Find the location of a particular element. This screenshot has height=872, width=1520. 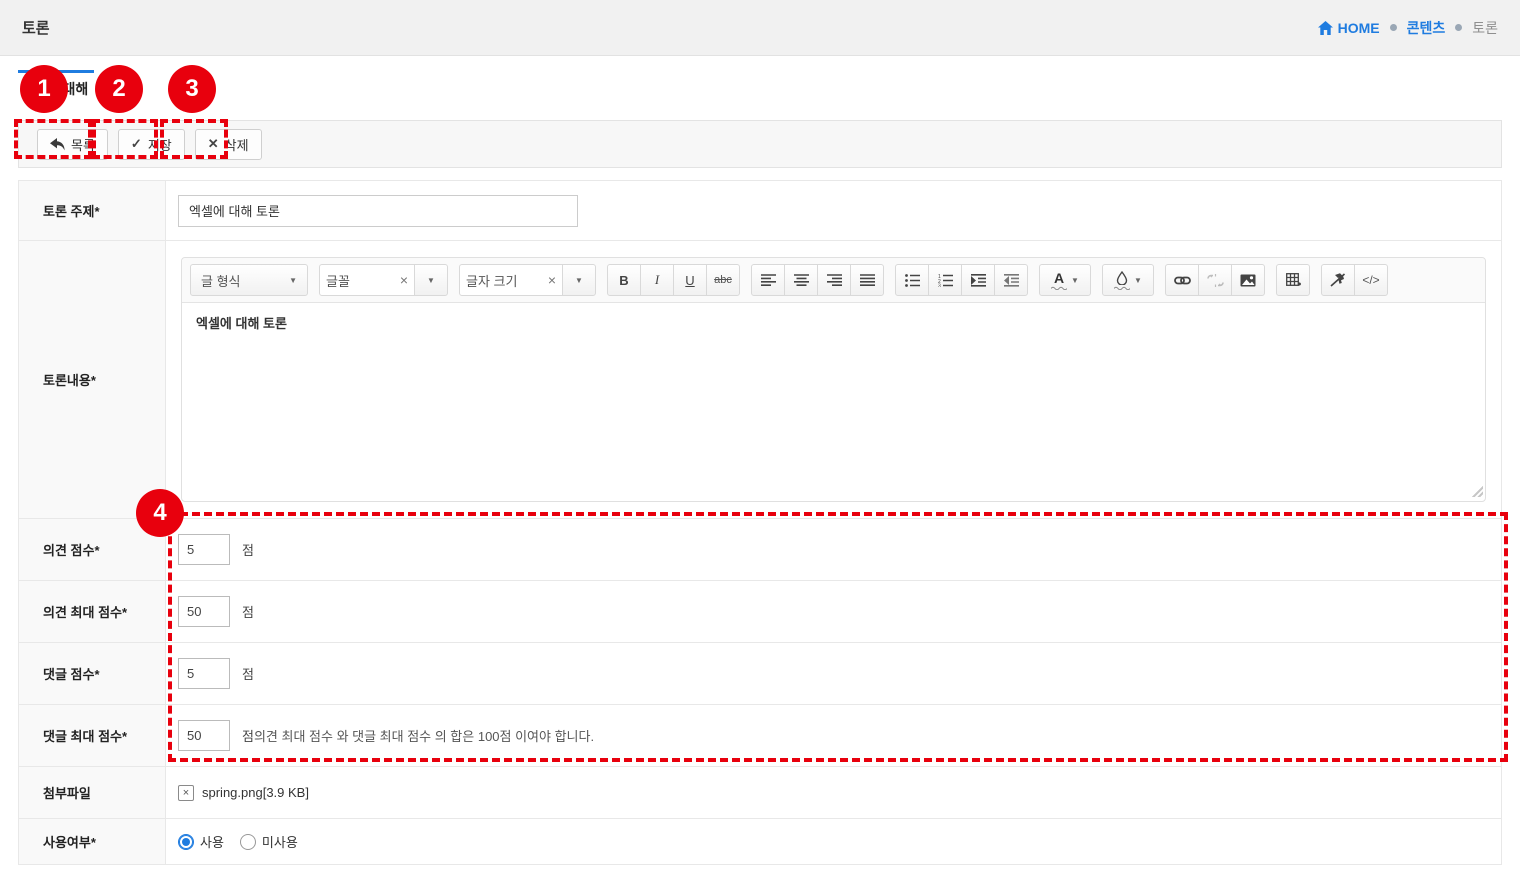

underline-button: U is located at coordinates (690, 280).